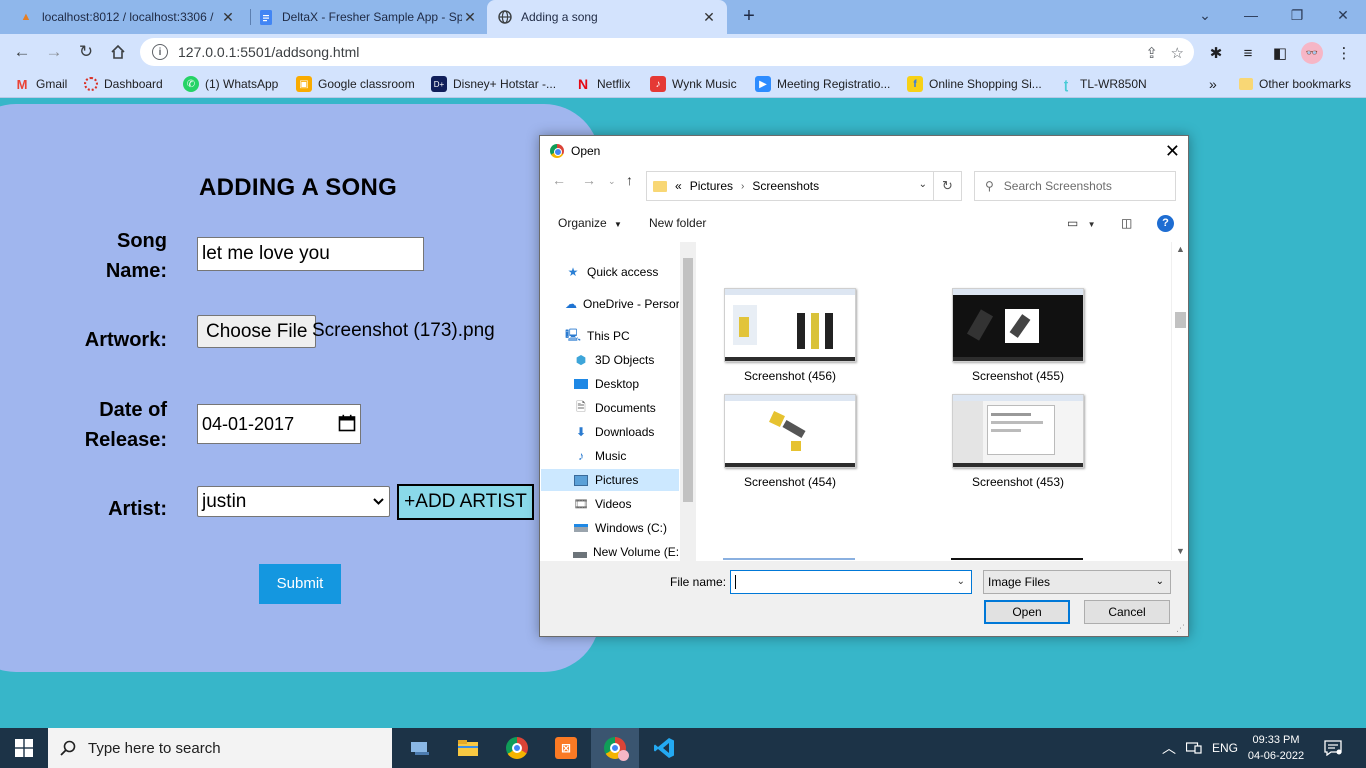 The image size is (1366, 768). What do you see at coordinates (1295, 84) in the screenshot?
I see `bookmark-other: Other bookmarks` at bounding box center [1295, 84].